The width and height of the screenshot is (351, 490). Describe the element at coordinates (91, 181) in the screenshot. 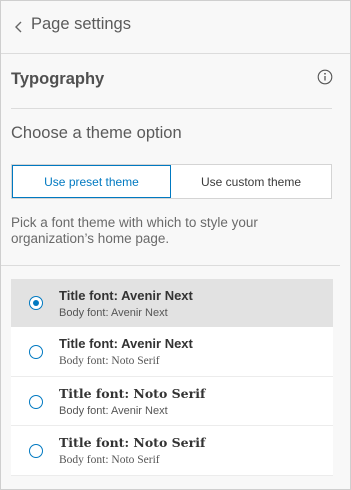

I see `tab-use-preset-theme: Use preset theme` at that location.